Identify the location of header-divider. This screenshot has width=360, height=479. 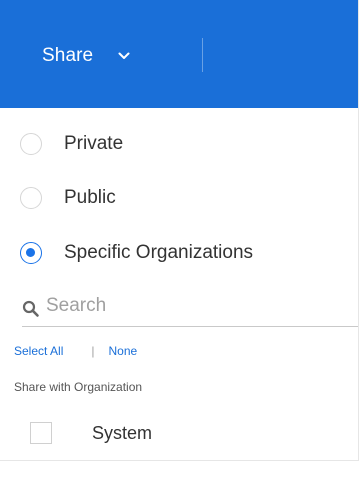
(202, 55).